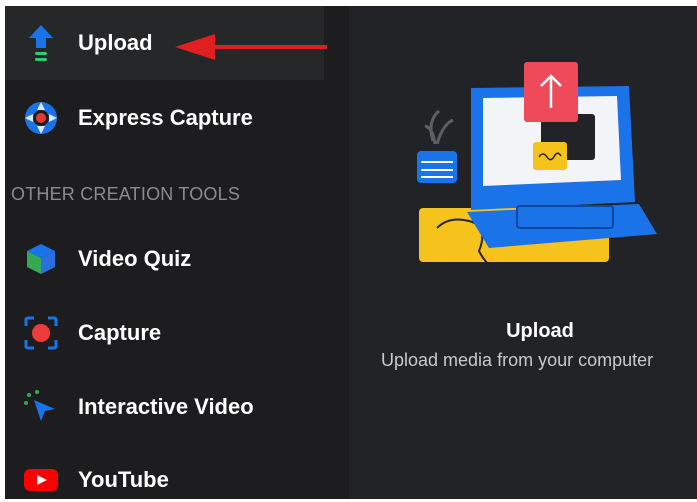 This screenshot has height=502, width=697. What do you see at coordinates (41, 43) in the screenshot?
I see `upload-icon` at bounding box center [41, 43].